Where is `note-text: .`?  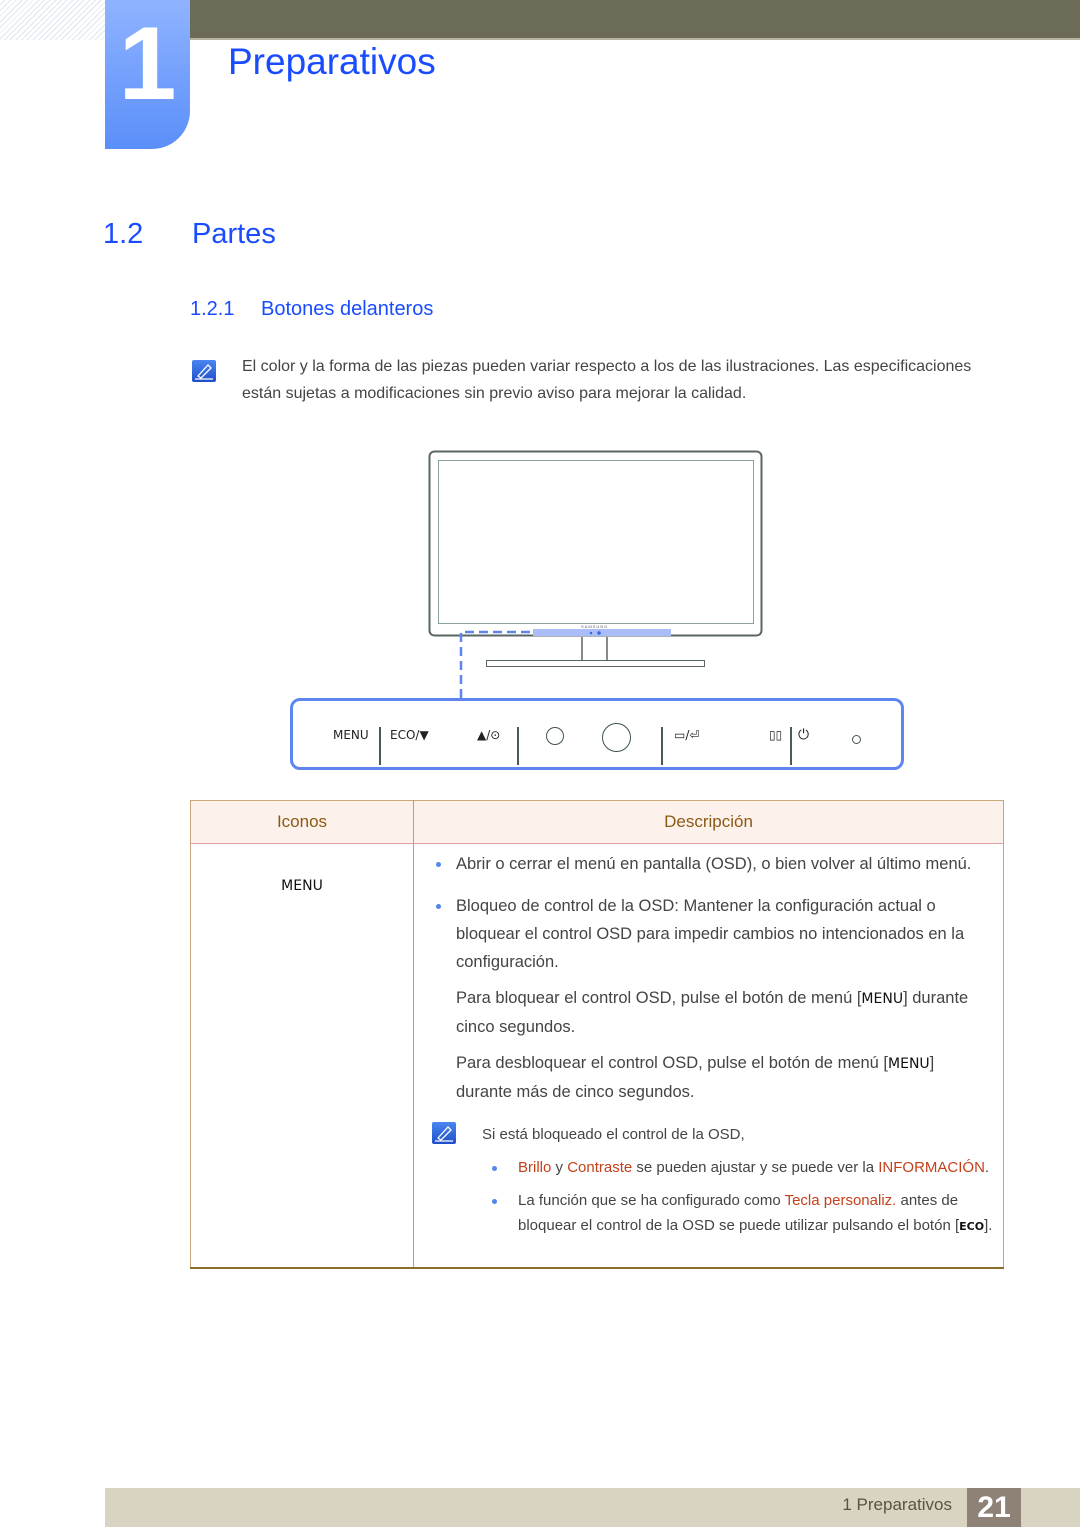
note-text: . is located at coordinates (987, 1167).